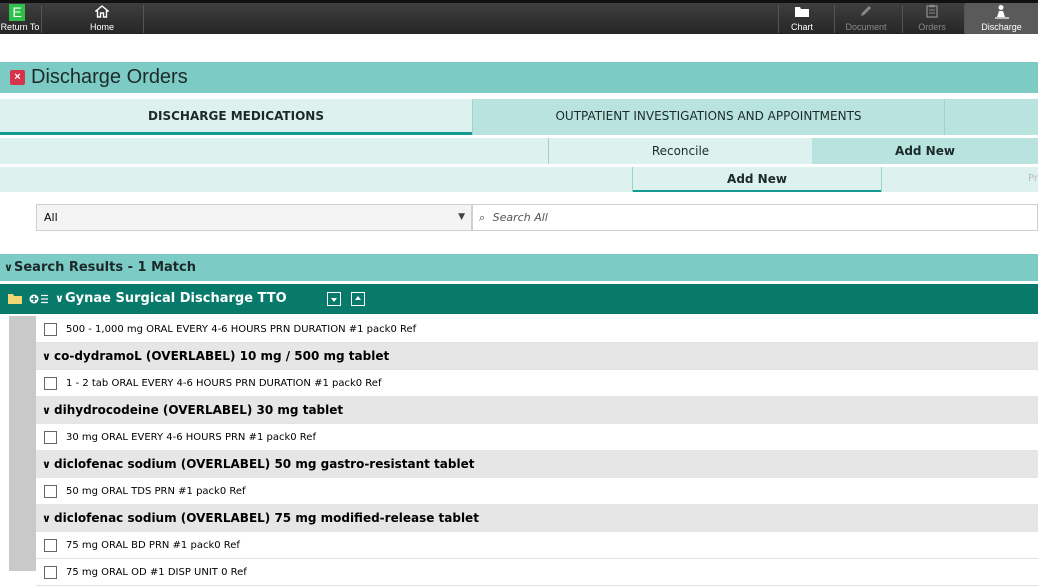 The image size is (1038, 586). What do you see at coordinates (866, 27) in the screenshot?
I see `document-label: Document` at bounding box center [866, 27].